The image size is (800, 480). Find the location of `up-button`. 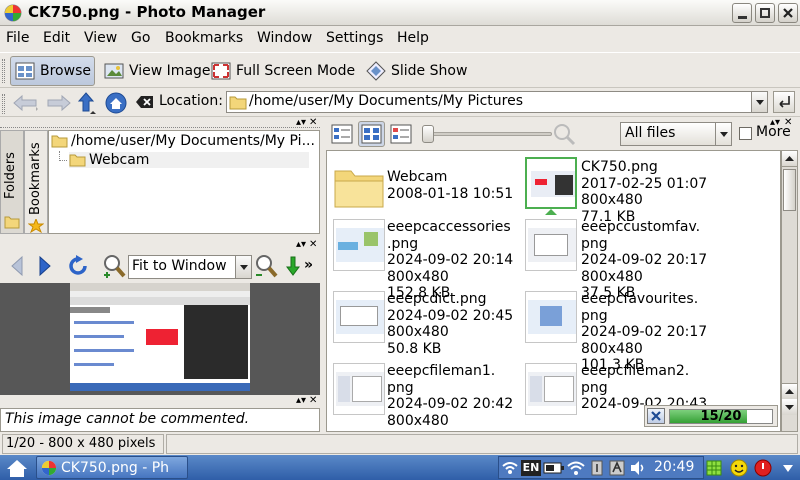

up-button is located at coordinates (88, 103).